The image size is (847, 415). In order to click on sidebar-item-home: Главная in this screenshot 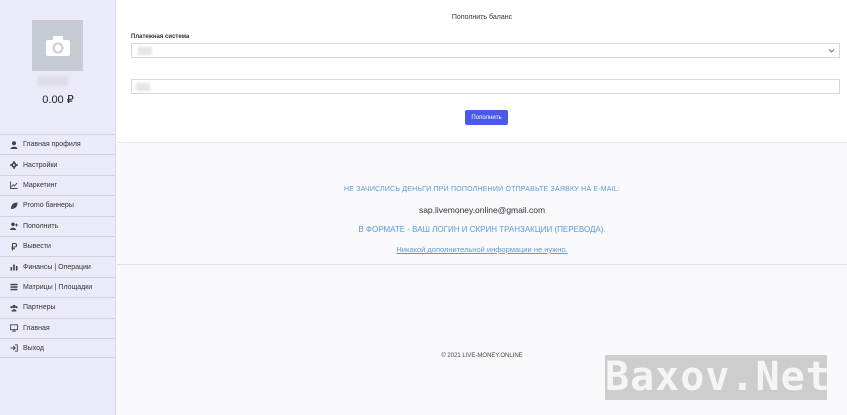, I will do `click(57, 327)`.